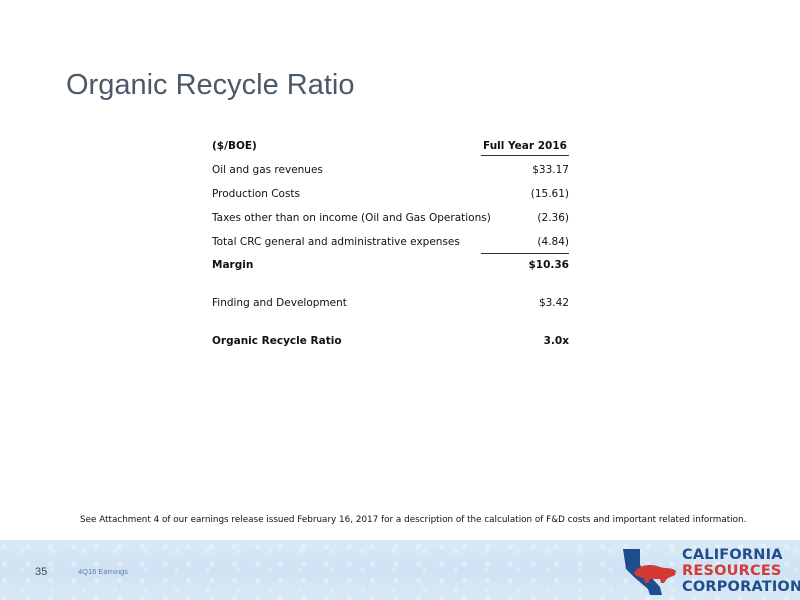 This screenshot has height=600, width=800. I want to click on row-label: Production Costs, so click(256, 194).